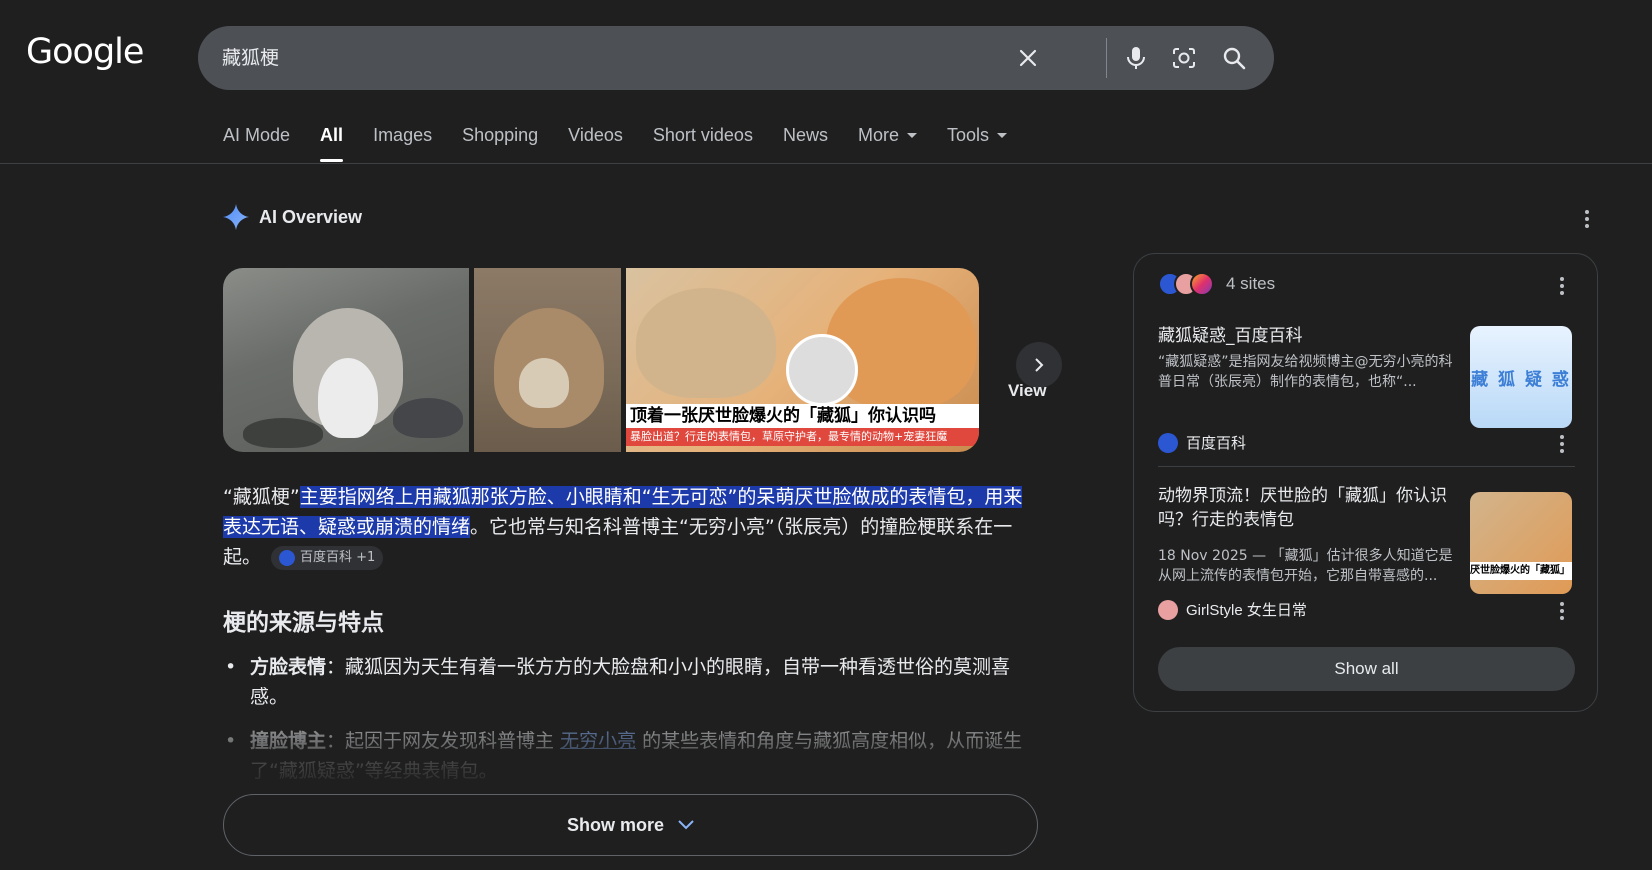  Describe the element at coordinates (338, 557) in the screenshot. I see `source-chip-label: 百度百科 +1` at that location.